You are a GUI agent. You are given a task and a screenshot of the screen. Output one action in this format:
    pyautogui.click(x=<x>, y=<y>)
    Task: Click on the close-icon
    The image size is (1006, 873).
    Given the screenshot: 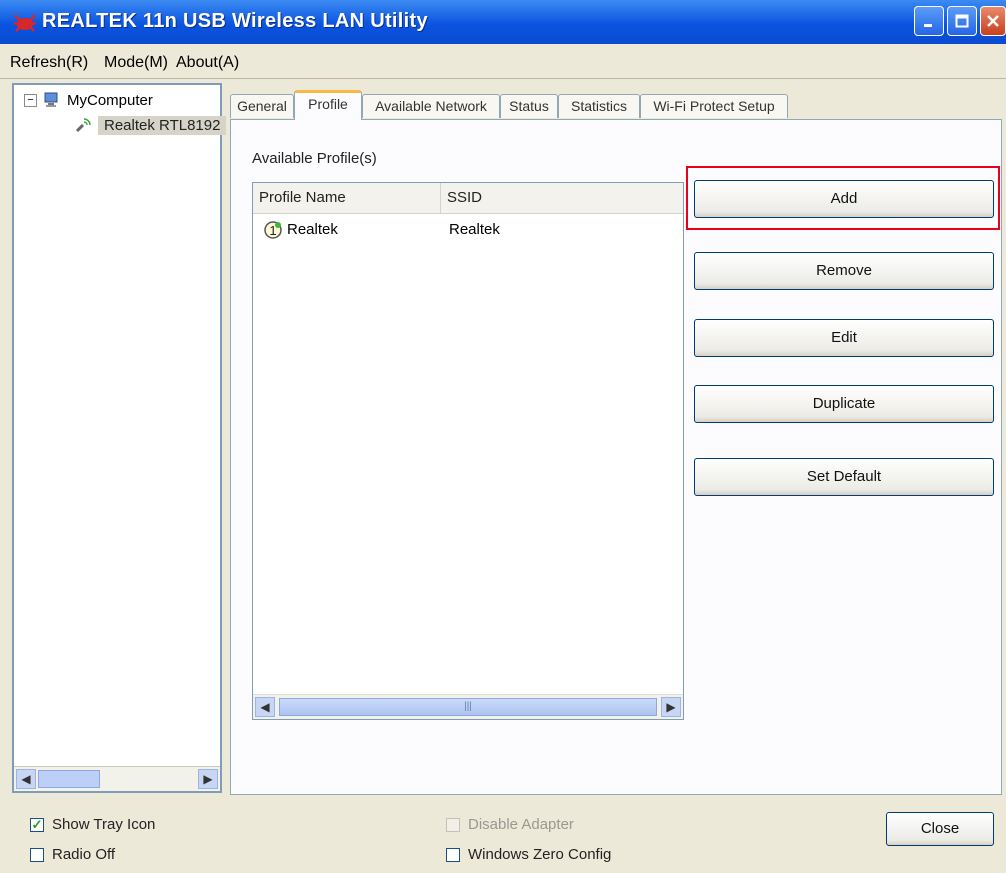 What is the action you would take?
    pyautogui.click(x=993, y=21)
    